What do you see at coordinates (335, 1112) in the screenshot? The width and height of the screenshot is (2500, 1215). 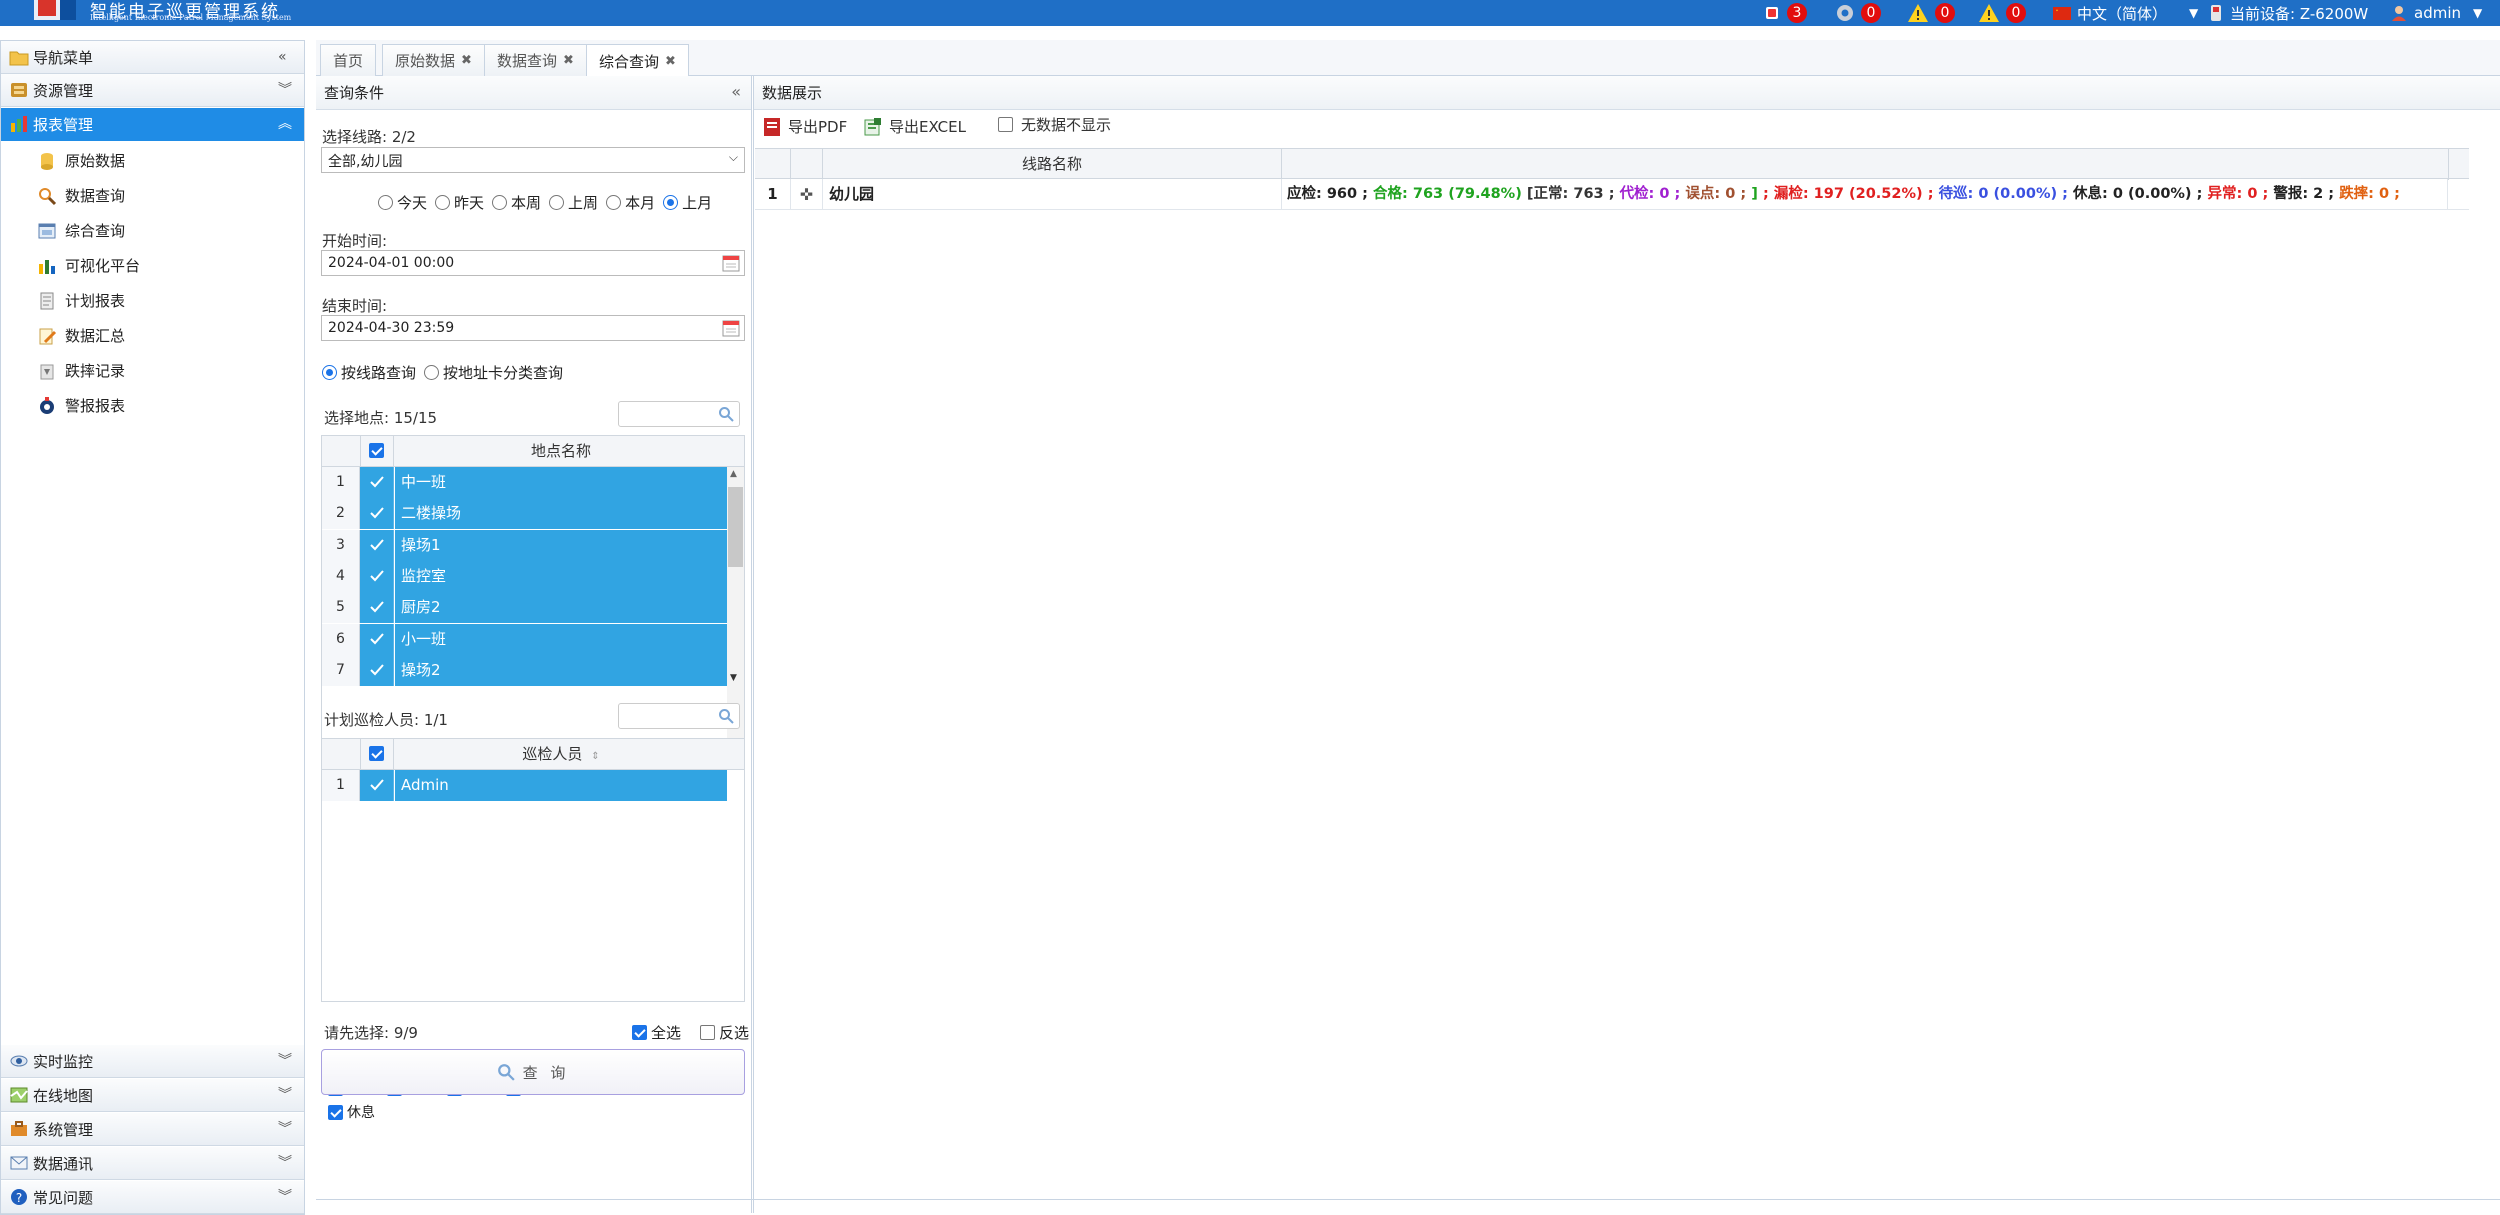 I see `status-checkbox` at bounding box center [335, 1112].